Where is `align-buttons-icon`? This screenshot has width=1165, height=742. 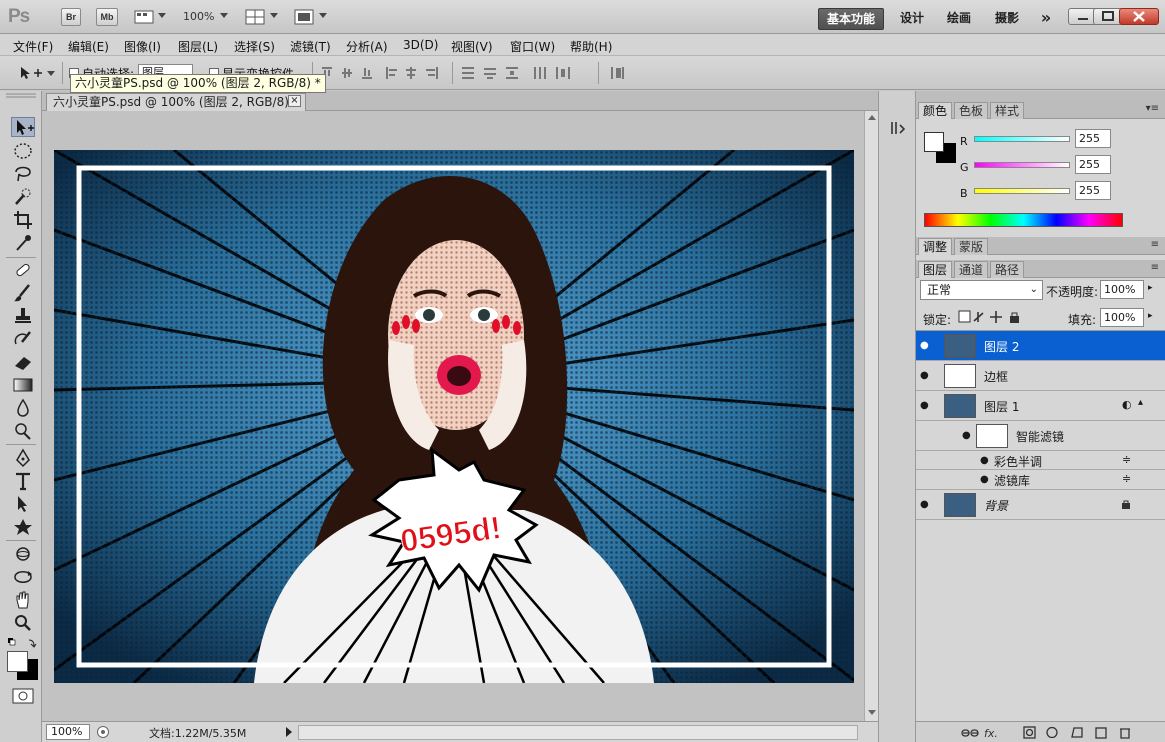
align-buttons-icon is located at coordinates (382, 73).